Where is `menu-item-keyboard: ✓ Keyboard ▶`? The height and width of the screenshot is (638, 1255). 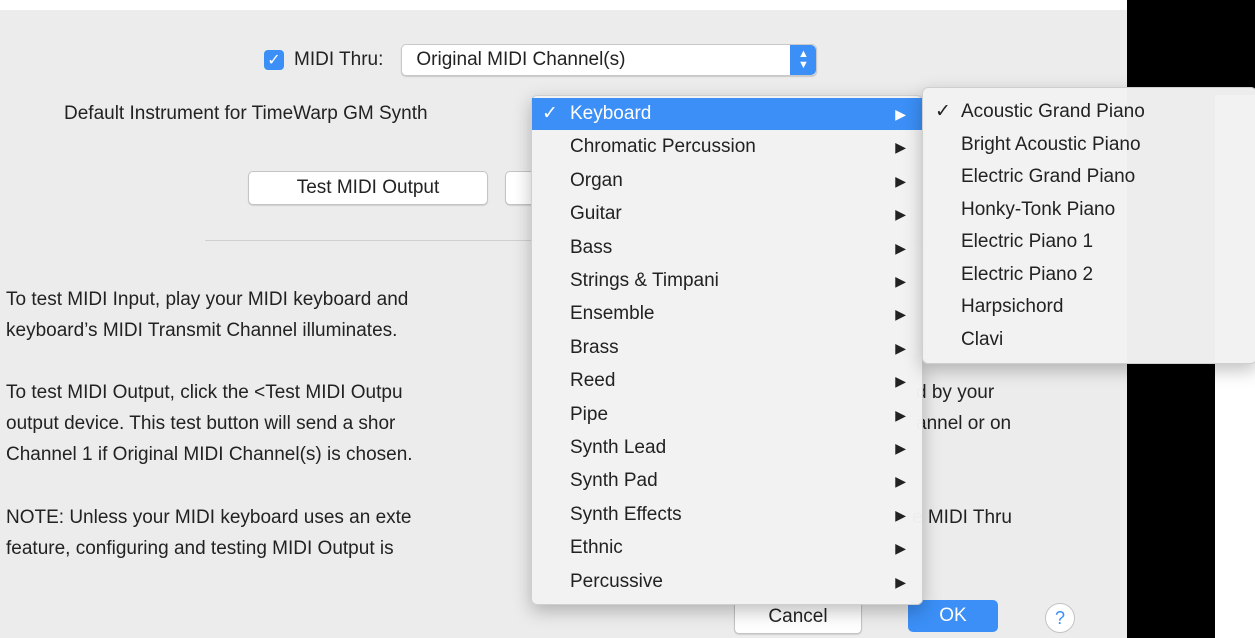
menu-item-keyboard: ✓ Keyboard ▶ is located at coordinates (727, 114).